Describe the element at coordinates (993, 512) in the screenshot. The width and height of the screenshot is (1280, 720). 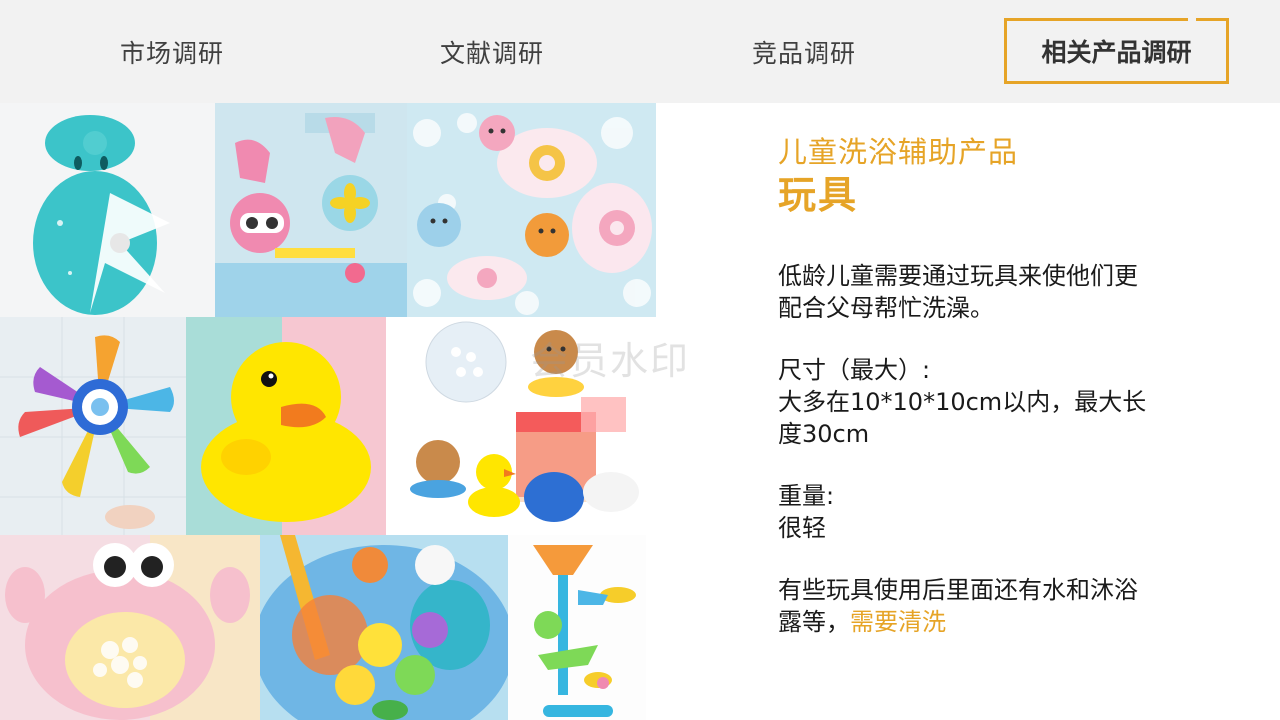
I see `weight-paragraph: 重量: 很轻` at that location.